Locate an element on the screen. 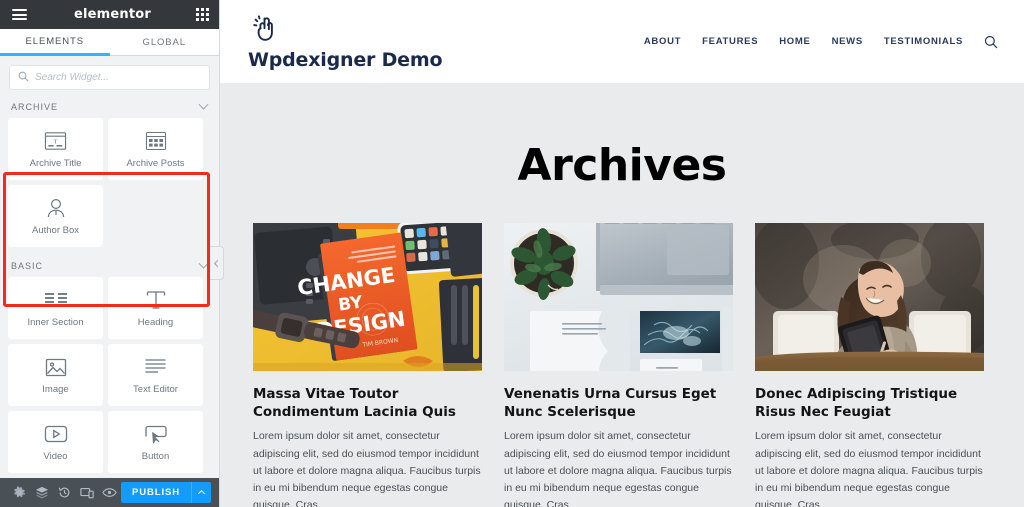 The width and height of the screenshot is (1024, 507). widget-label: Button is located at coordinates (155, 456).